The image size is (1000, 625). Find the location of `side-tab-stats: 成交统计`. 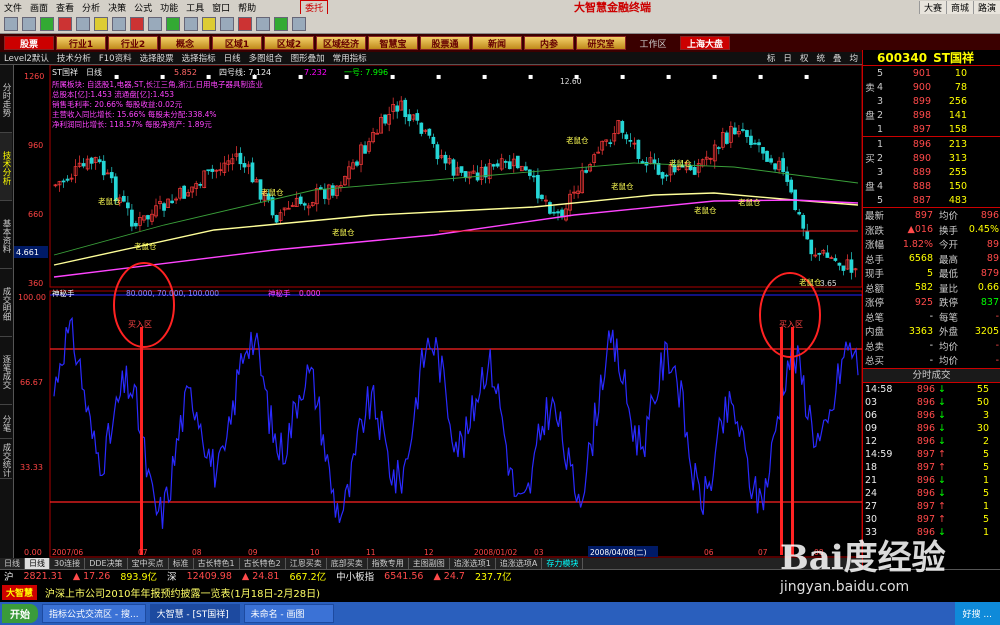

side-tab-stats: 成交统计 is located at coordinates (6, 459).